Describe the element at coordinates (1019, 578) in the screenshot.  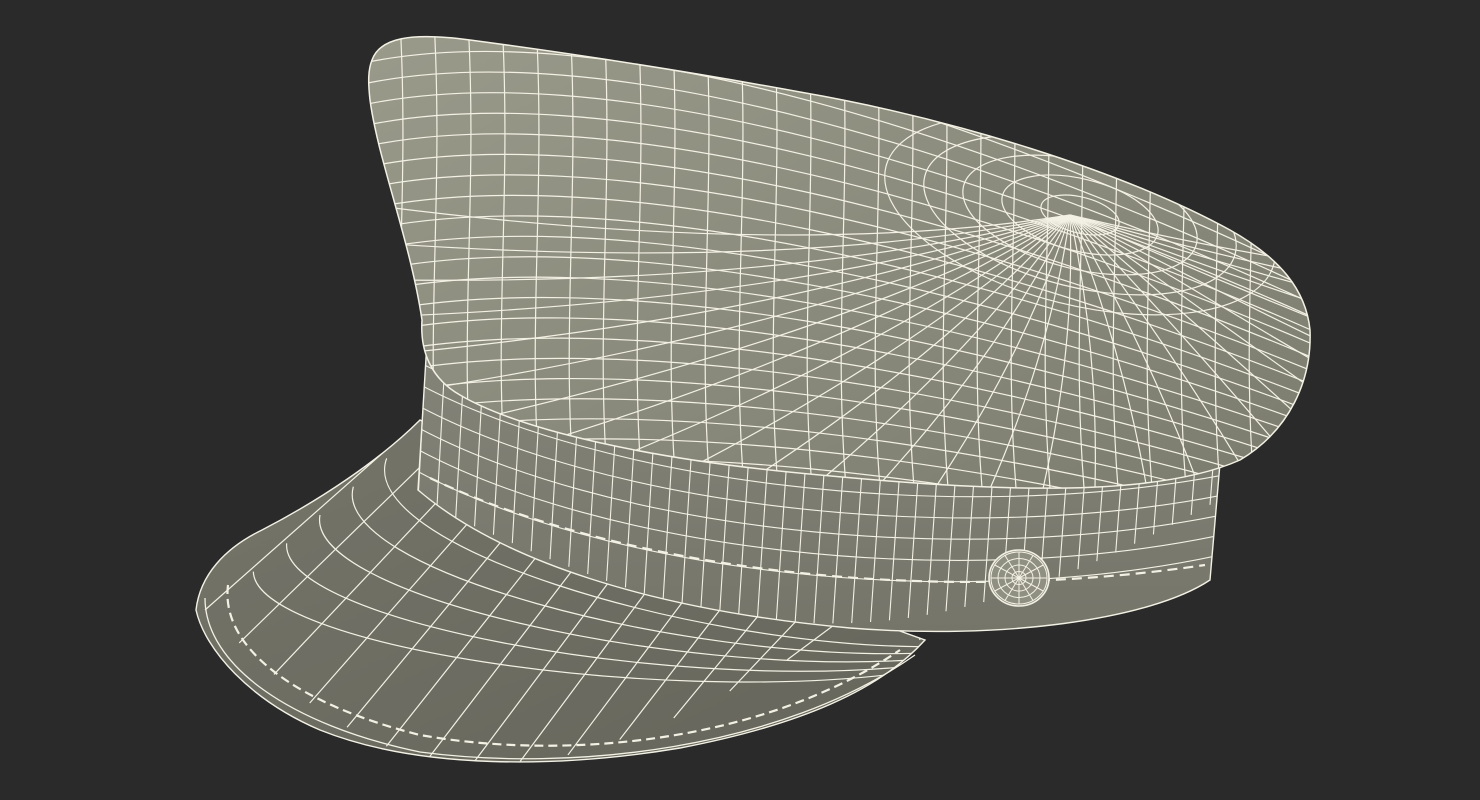
I see `cap-button` at that location.